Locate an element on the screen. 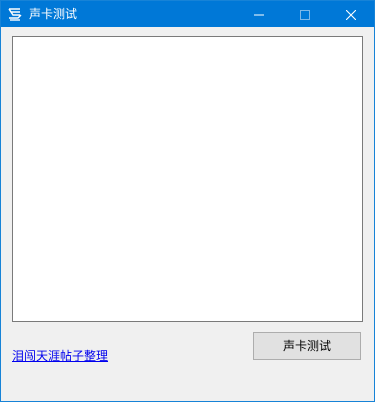  title-bar: 声卡测试 is located at coordinates (187, 14).